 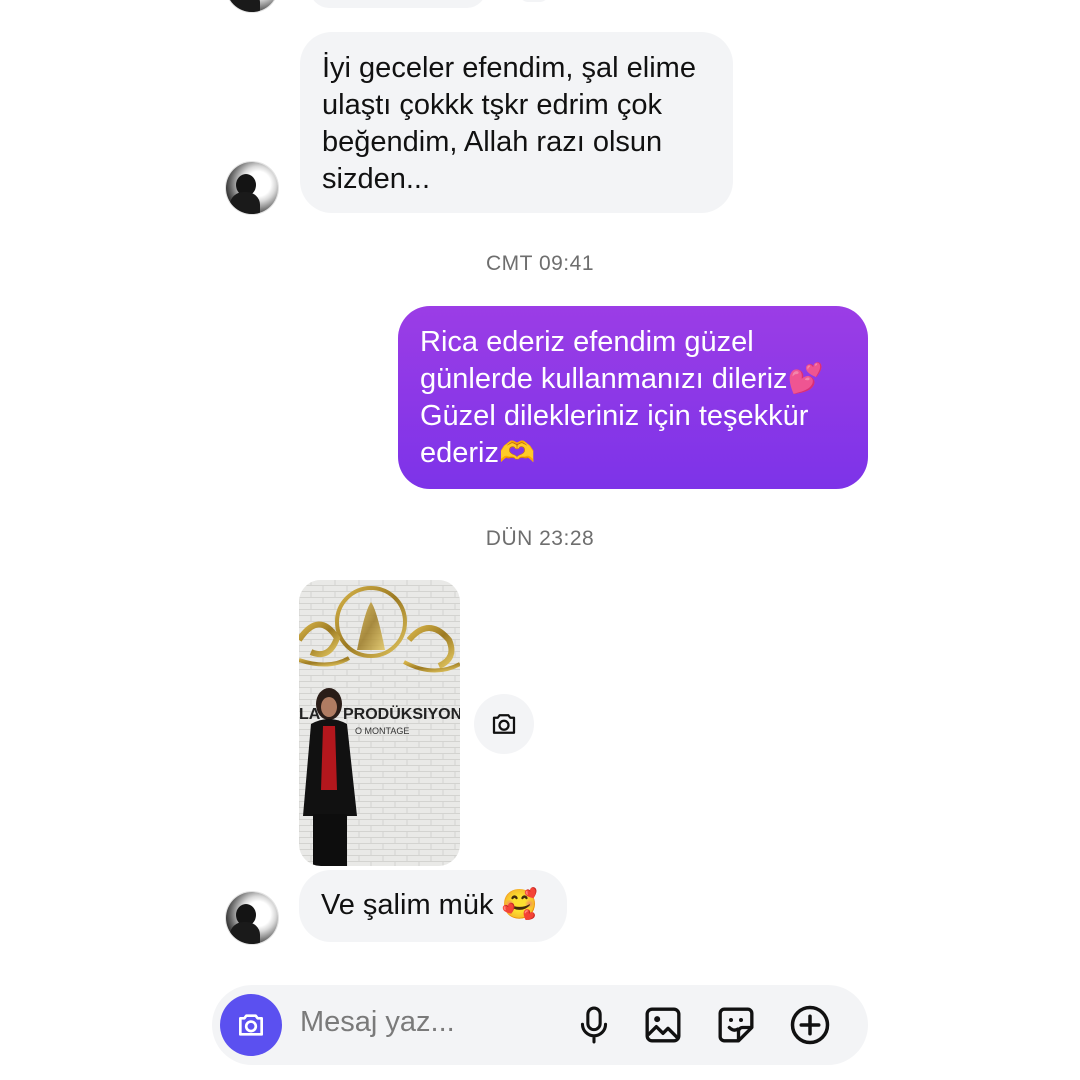 I want to click on message-line: beğendim, Allah razı olsun, so click(x=492, y=142).